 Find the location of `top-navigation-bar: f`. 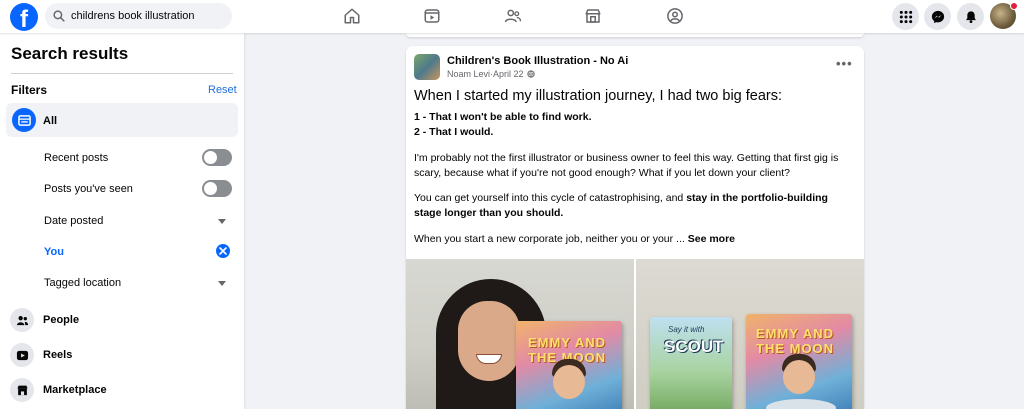

top-navigation-bar: f is located at coordinates (512, 16).